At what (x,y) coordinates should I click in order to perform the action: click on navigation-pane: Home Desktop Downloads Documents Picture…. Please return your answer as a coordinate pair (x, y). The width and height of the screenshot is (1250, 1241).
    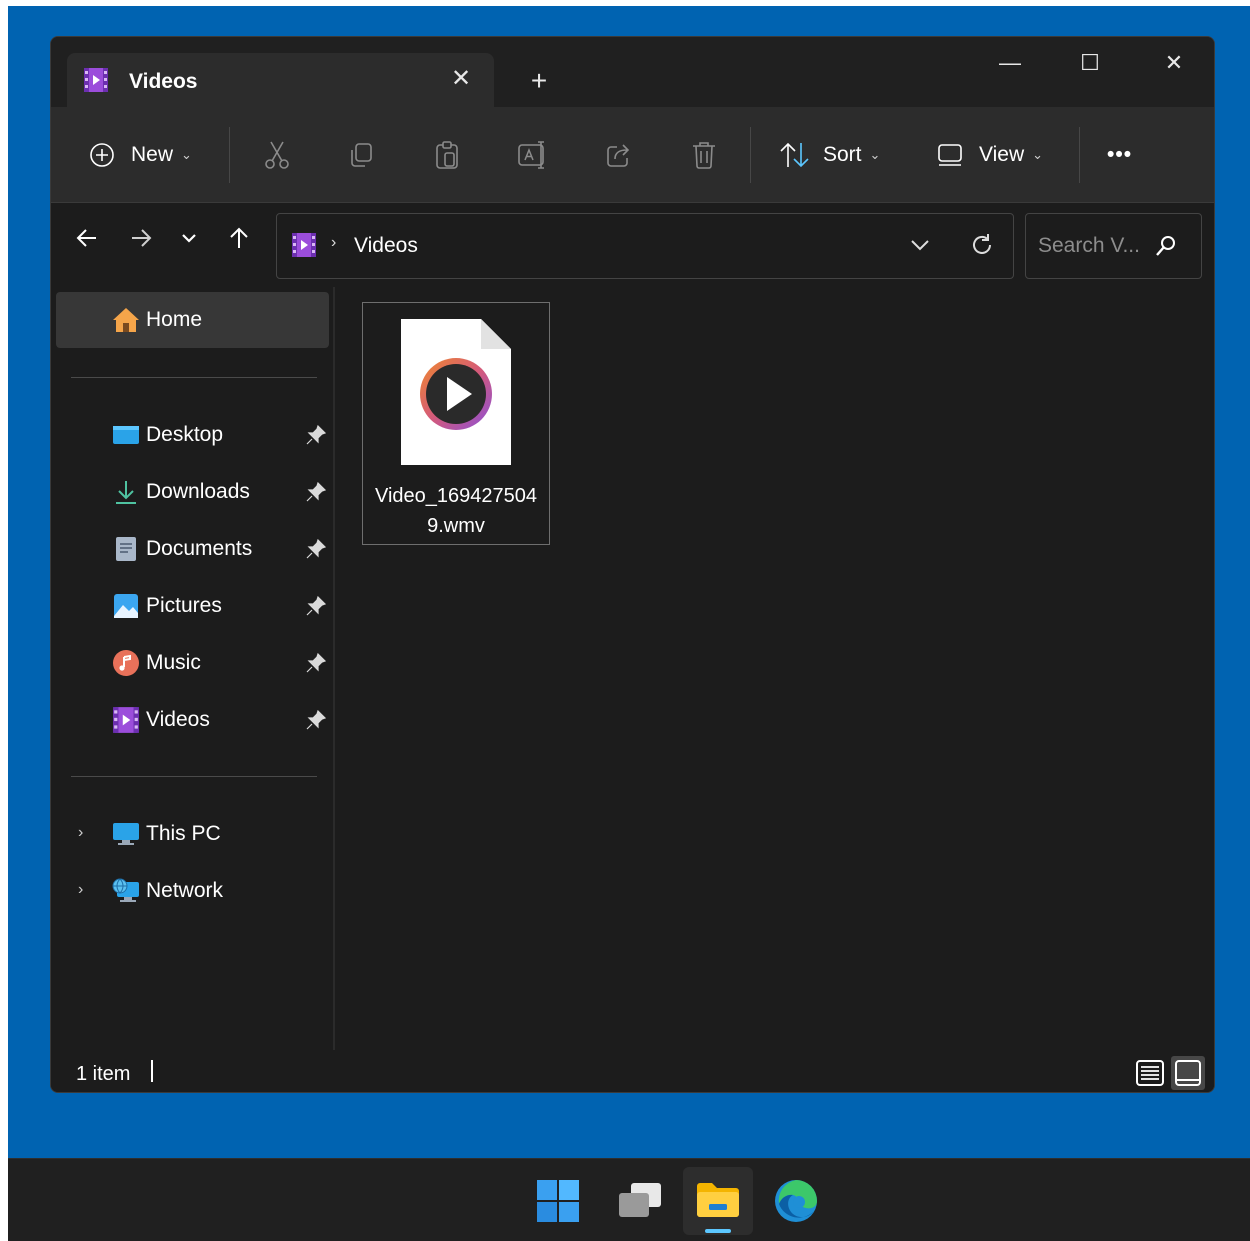
    Looking at the image, I should click on (192, 668).